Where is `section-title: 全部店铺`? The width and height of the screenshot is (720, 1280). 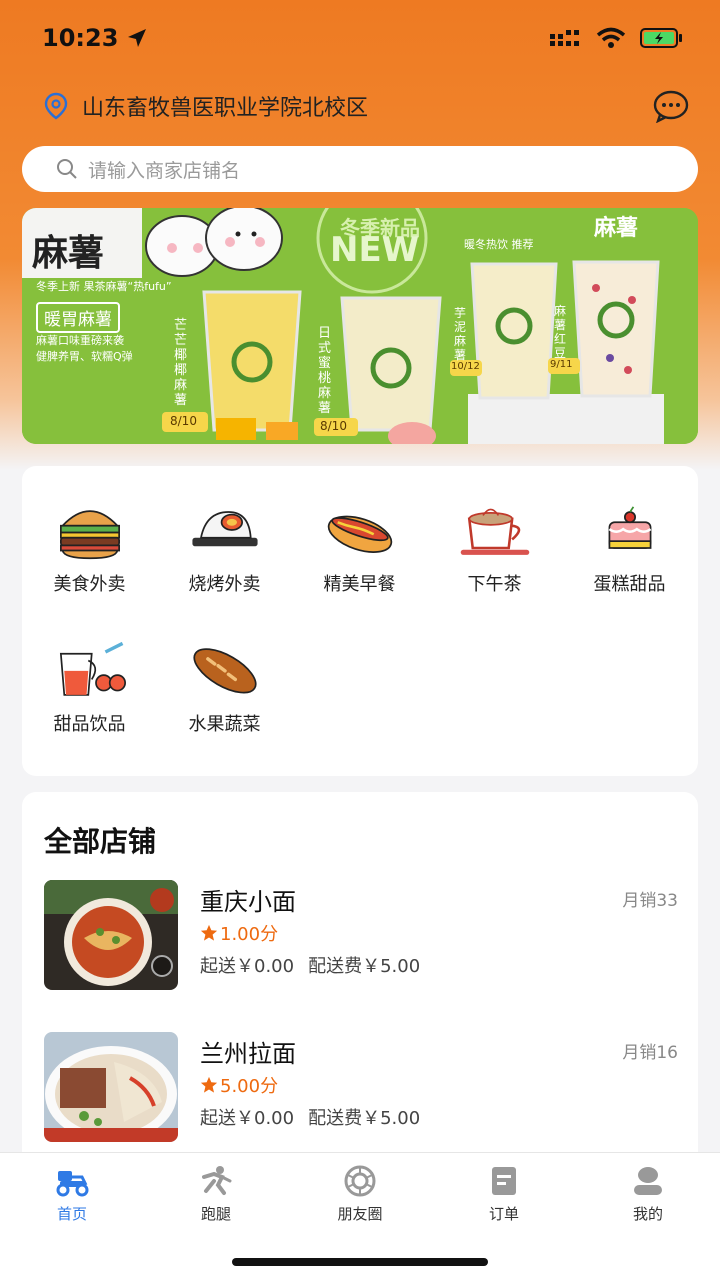
section-title: 全部店铺 is located at coordinates (100, 841).